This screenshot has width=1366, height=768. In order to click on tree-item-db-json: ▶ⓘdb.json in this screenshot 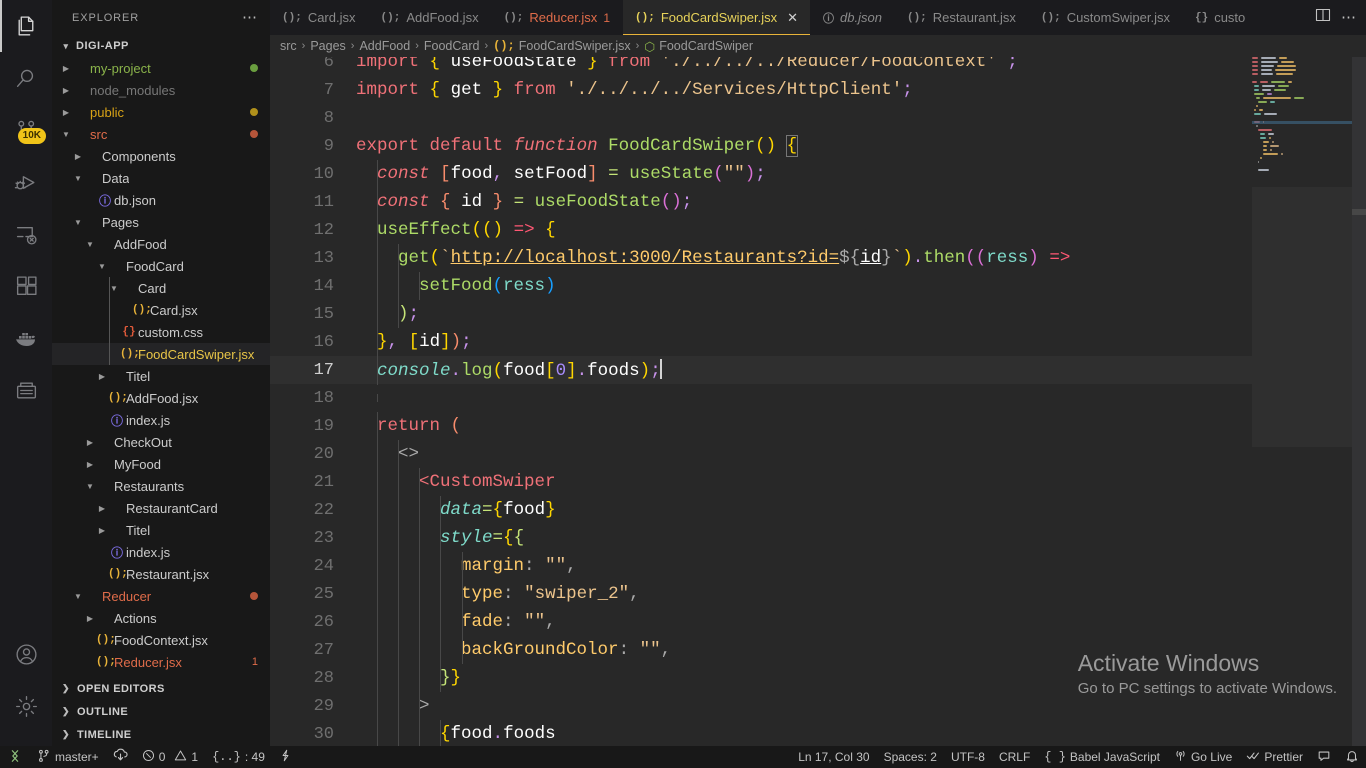, I will do `click(161, 200)`.